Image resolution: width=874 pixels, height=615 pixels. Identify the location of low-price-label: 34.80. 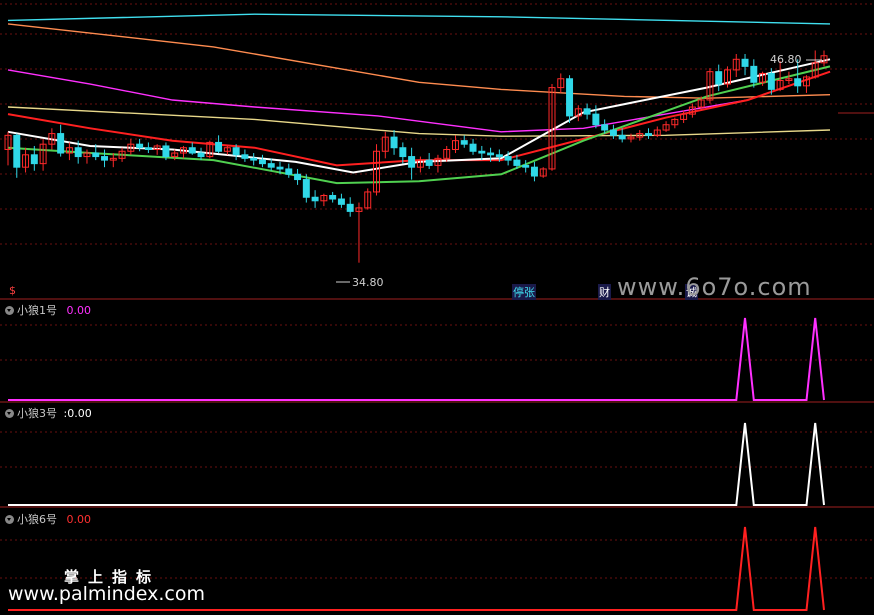
(368, 282).